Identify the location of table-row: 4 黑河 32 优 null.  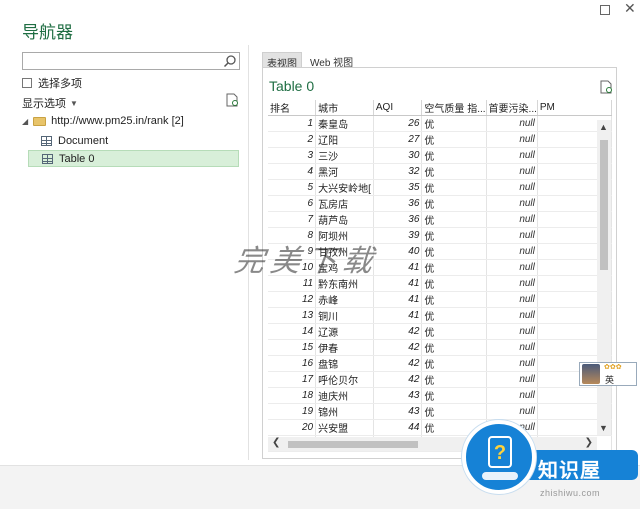
(440, 171).